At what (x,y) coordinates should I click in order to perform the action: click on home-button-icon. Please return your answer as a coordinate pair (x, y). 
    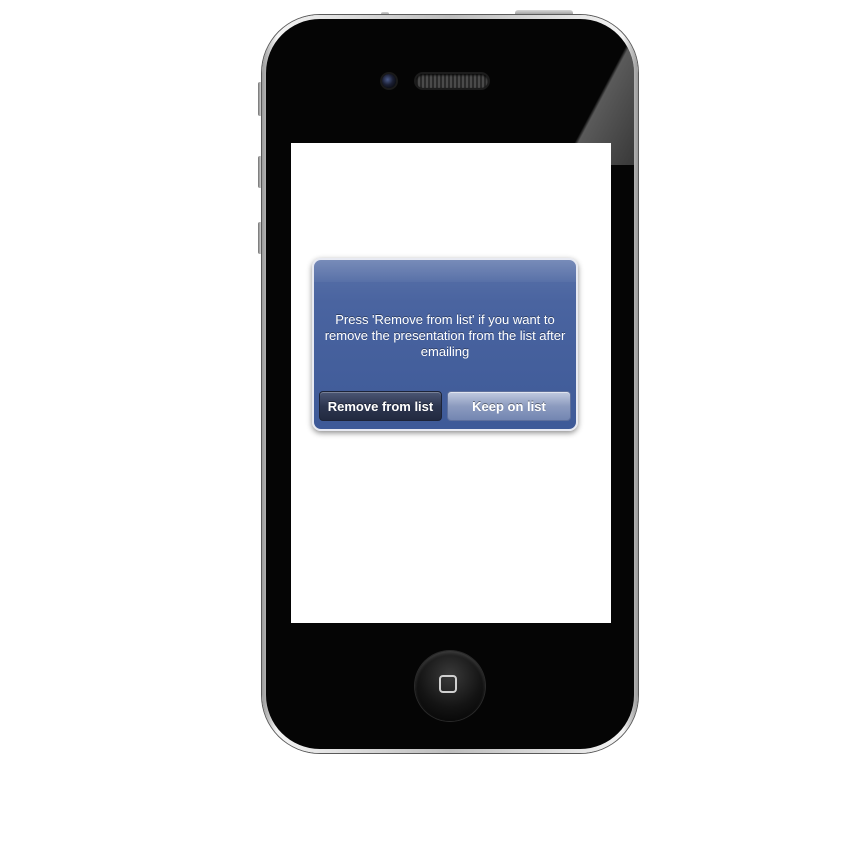
    Looking at the image, I should click on (448, 684).